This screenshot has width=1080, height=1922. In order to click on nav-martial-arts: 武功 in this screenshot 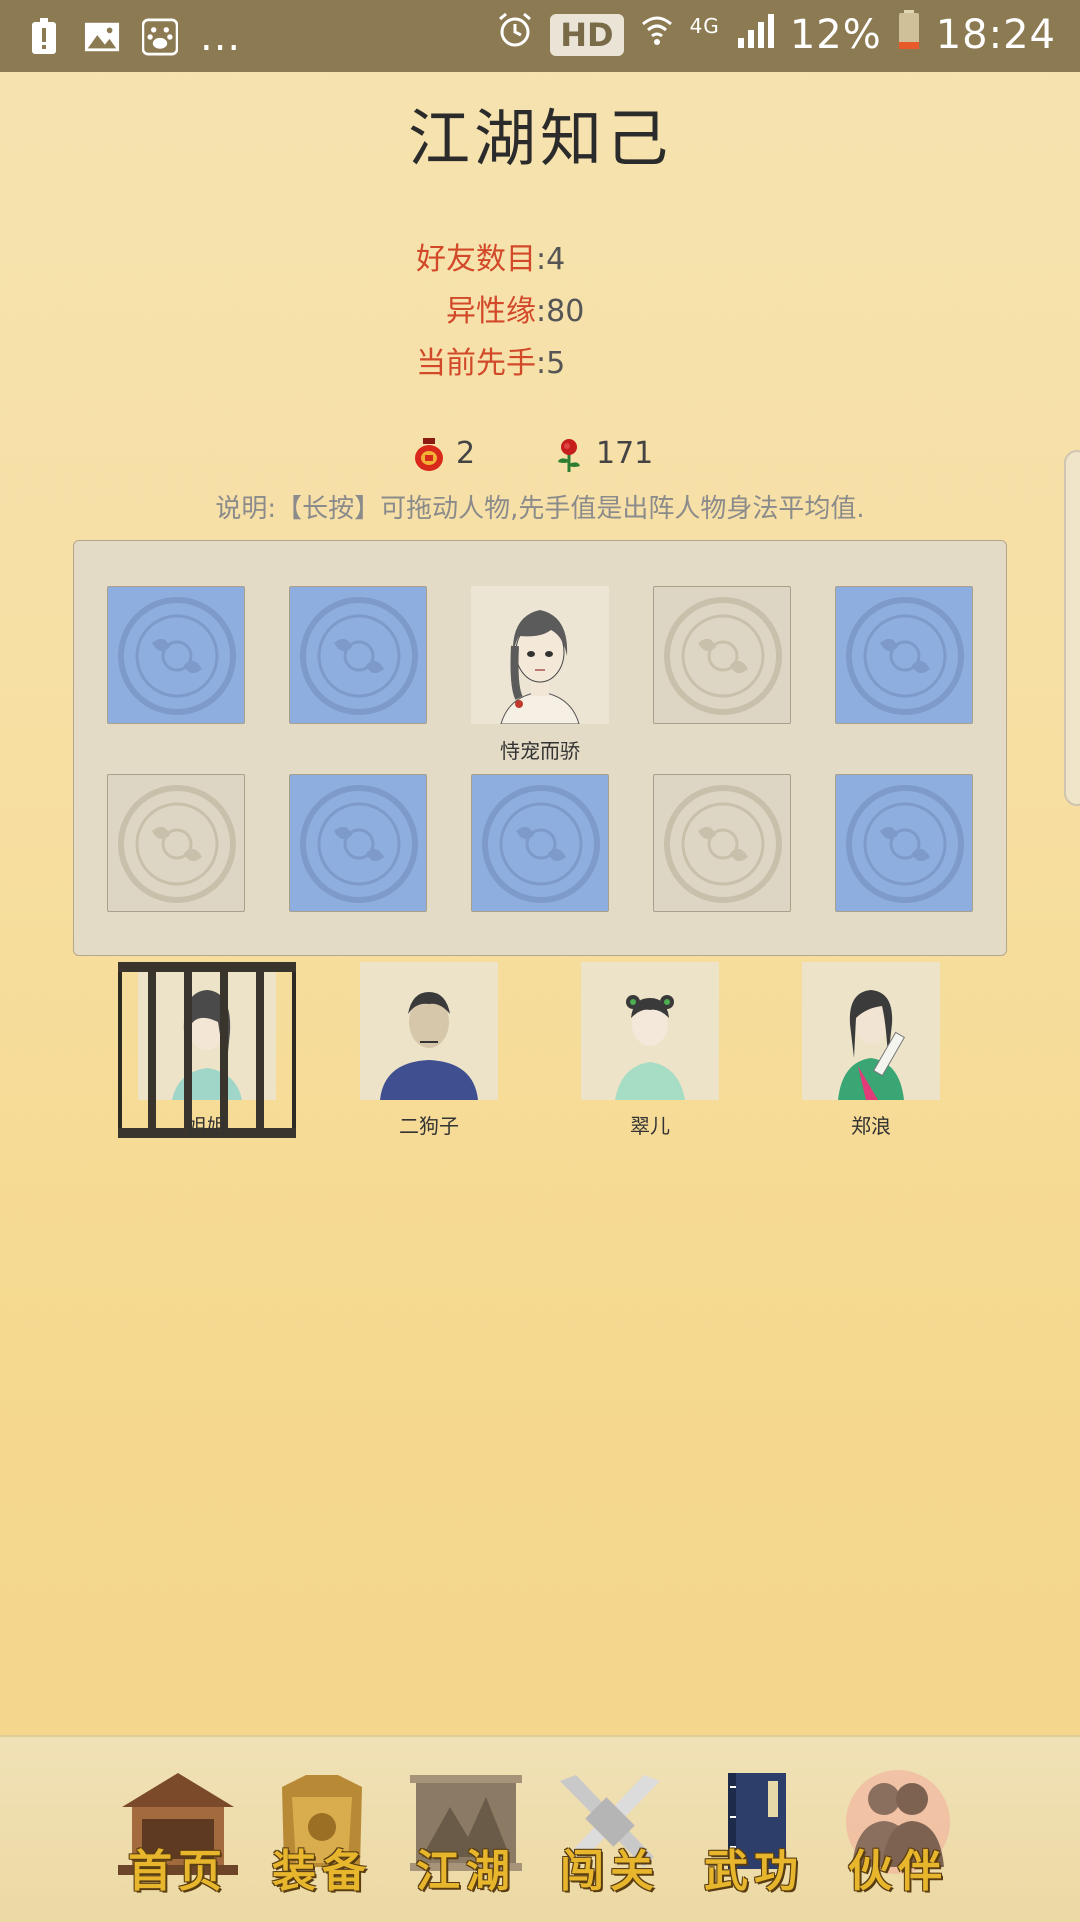, I will do `click(754, 1832)`.